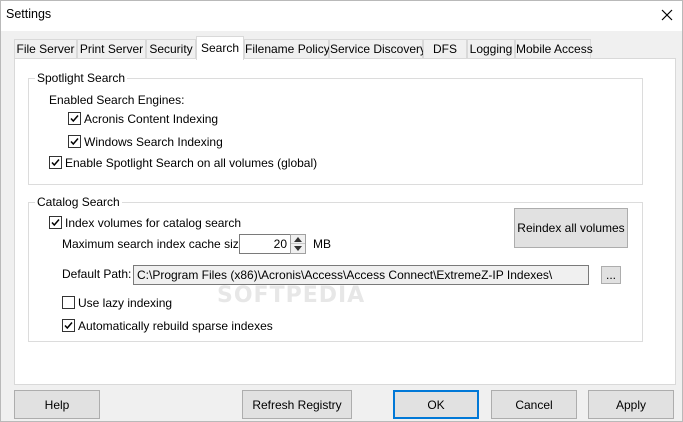 The image size is (683, 422). Describe the element at coordinates (125, 303) in the screenshot. I see `lazy-indexing-label: Use lazy indexing` at that location.